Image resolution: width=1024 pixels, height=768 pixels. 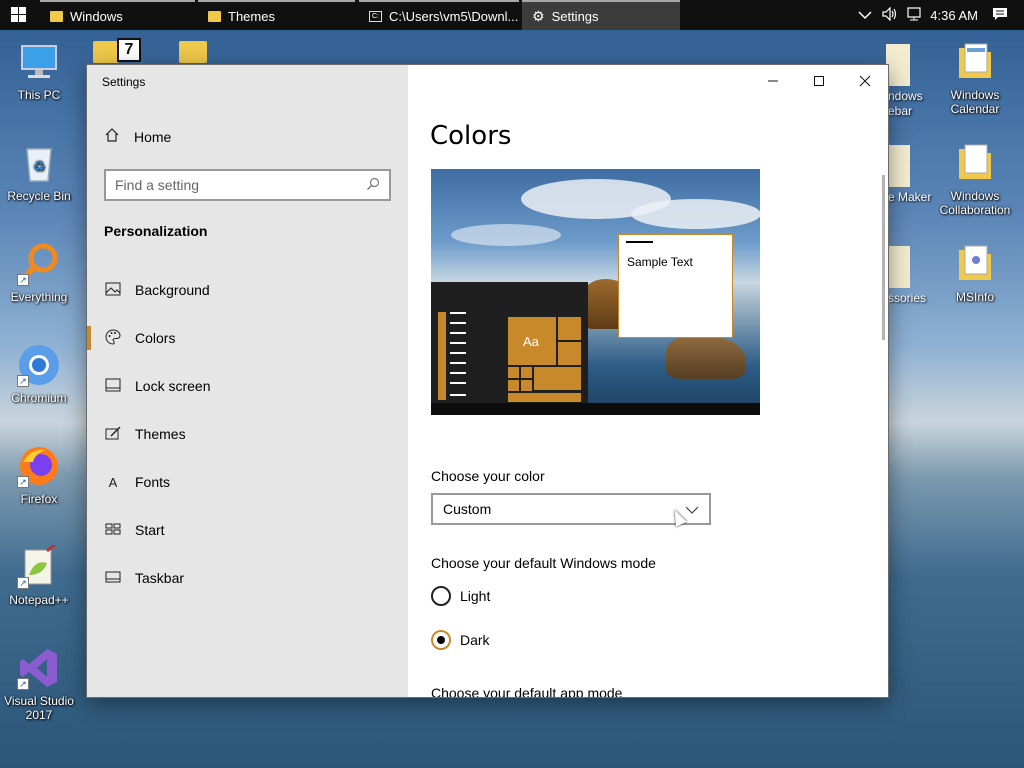 I want to click on desktop-icon-partial-label: e Maker, so click(x=910, y=197).